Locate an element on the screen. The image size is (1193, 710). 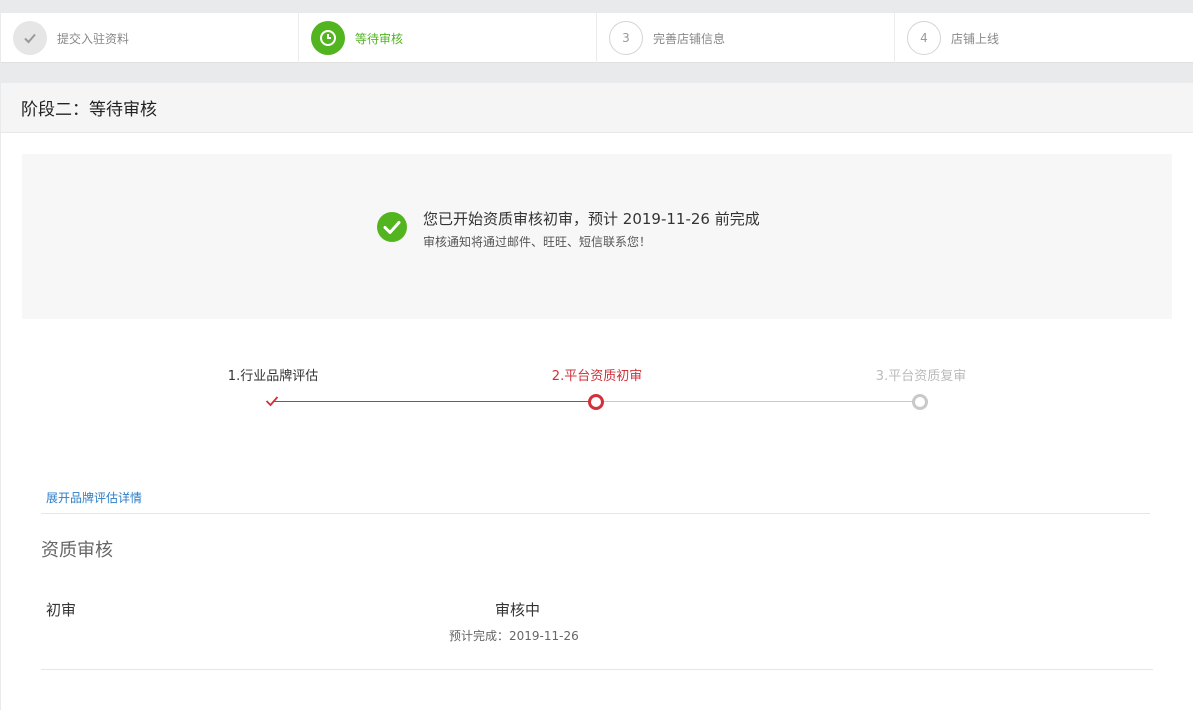
progress-step-3-label: 3.平台资质复审 is located at coordinates (921, 376).